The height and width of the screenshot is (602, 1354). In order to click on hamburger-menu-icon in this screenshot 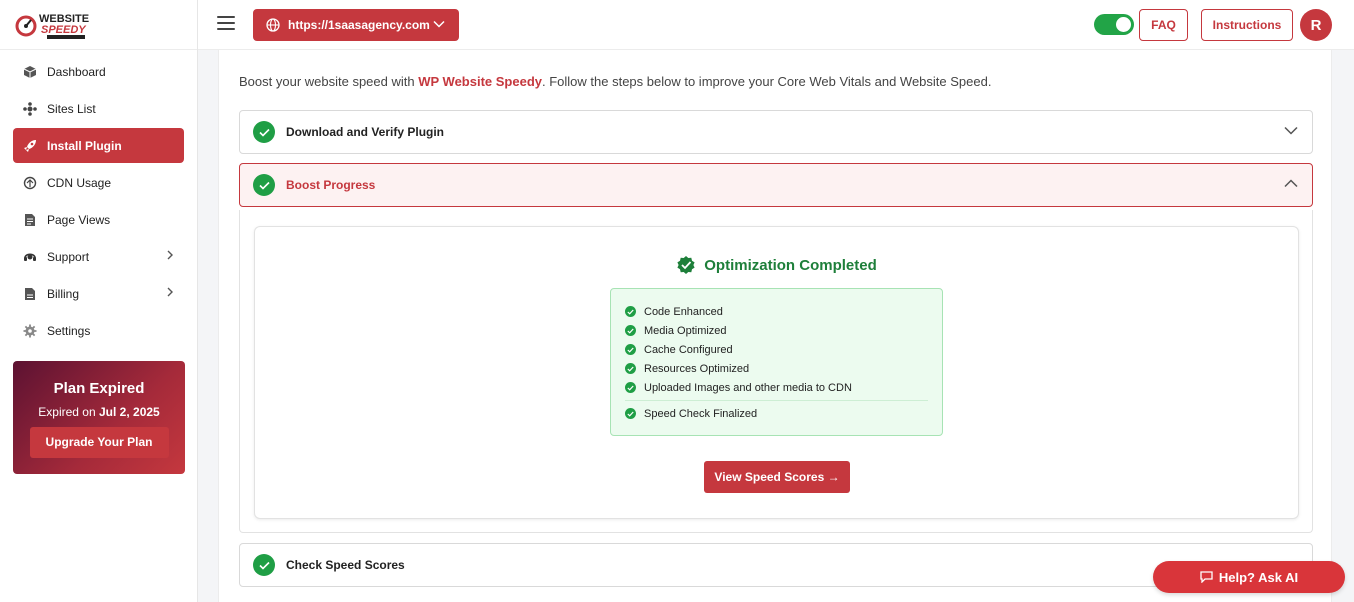, I will do `click(226, 24)`.